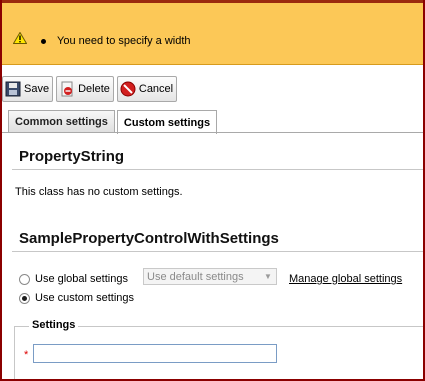 The image size is (425, 381). What do you see at coordinates (85, 298) in the screenshot?
I see `use-custom-label: Use custom settings` at bounding box center [85, 298].